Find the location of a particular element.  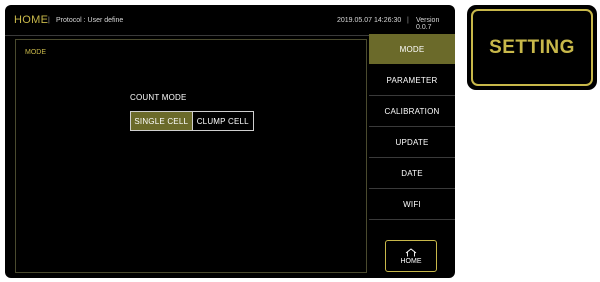

home-title: HOME is located at coordinates (31, 20).